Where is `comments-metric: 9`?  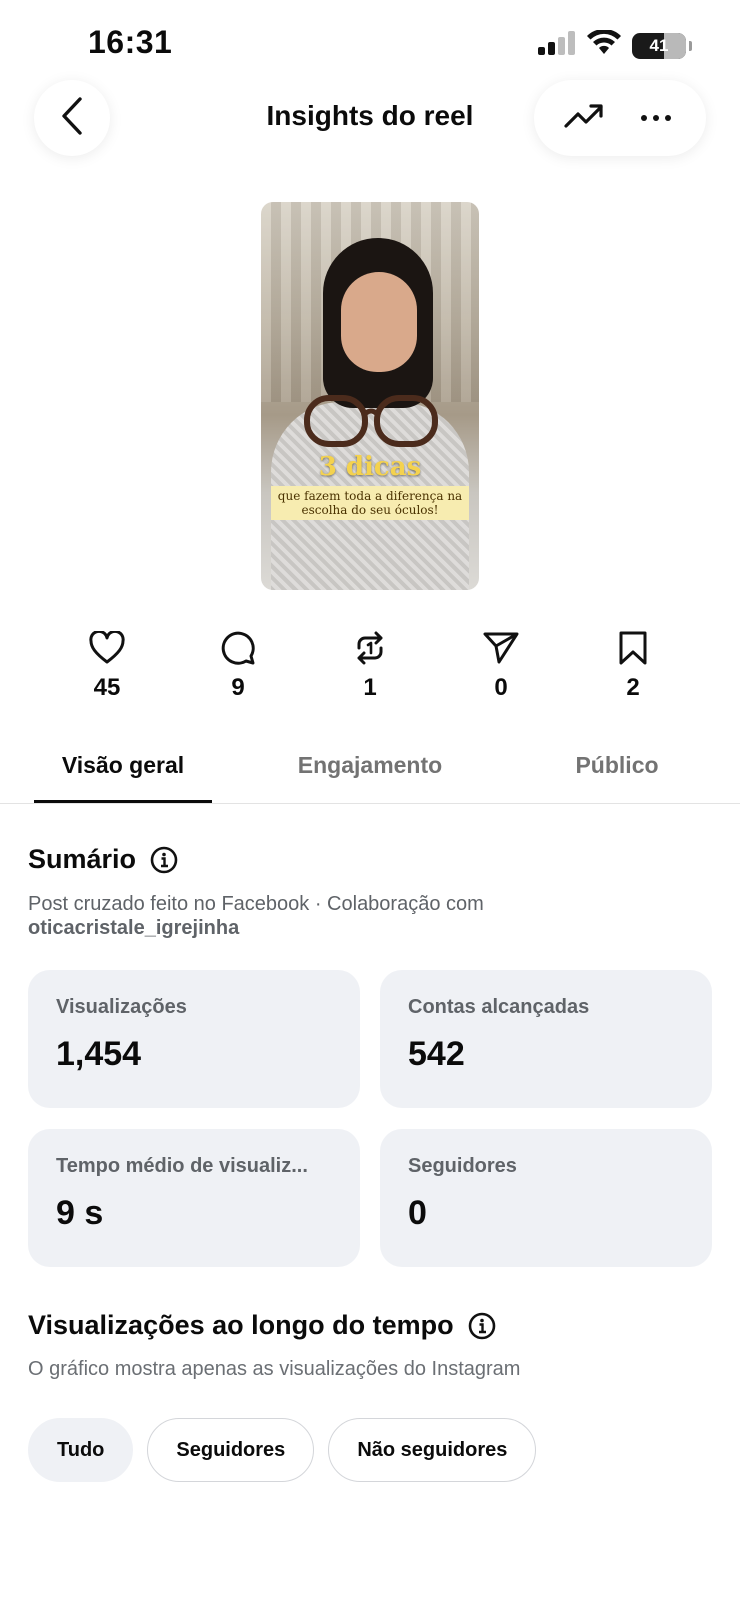 comments-metric: 9 is located at coordinates (238, 665).